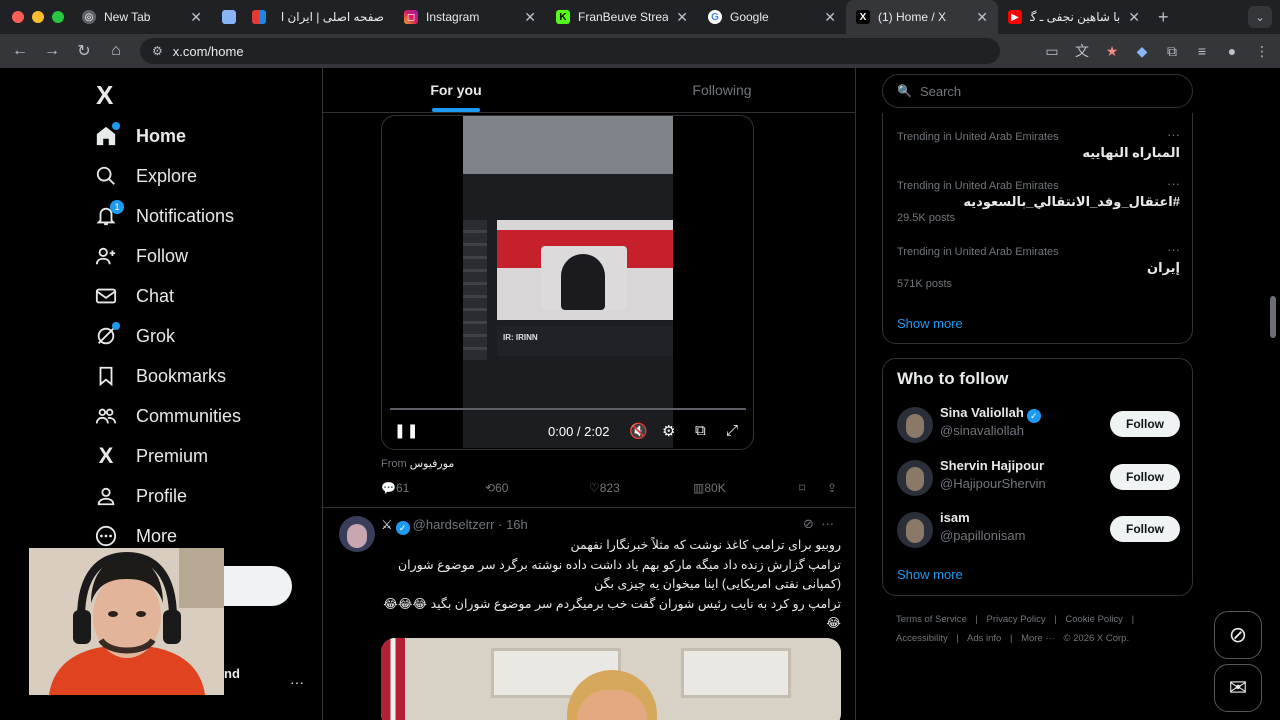  Describe the element at coordinates (611, 679) in the screenshot. I see `post-image` at that location.